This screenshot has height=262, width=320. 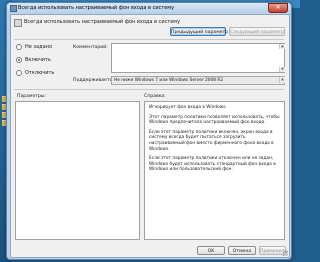 What do you see at coordinates (149, 89) in the screenshot?
I see `section-divider` at bounding box center [149, 89].